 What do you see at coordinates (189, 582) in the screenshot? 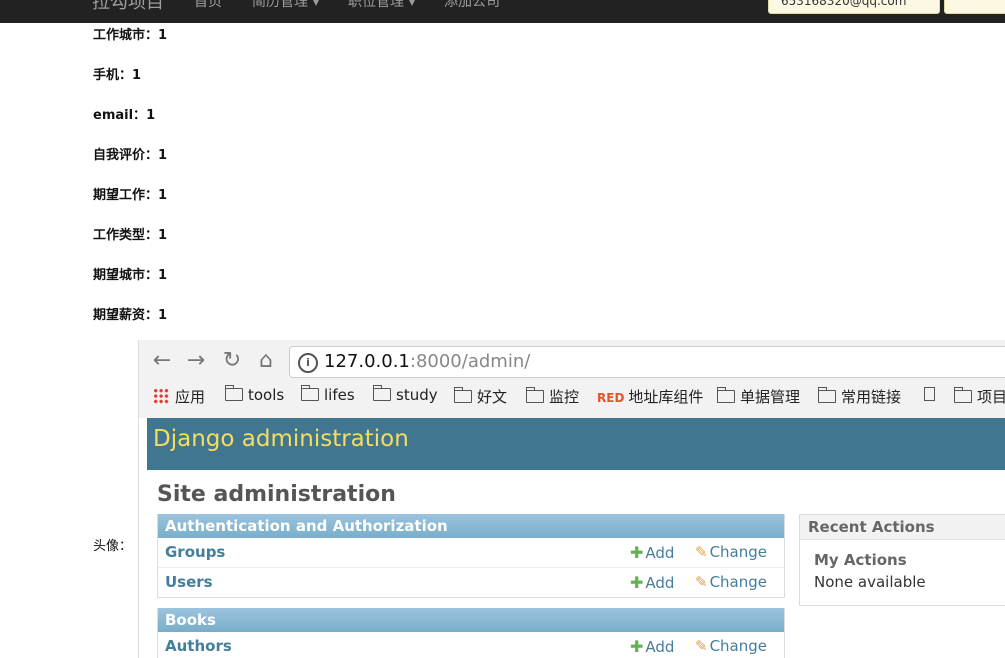
I see `model-link-users: Users` at bounding box center [189, 582].